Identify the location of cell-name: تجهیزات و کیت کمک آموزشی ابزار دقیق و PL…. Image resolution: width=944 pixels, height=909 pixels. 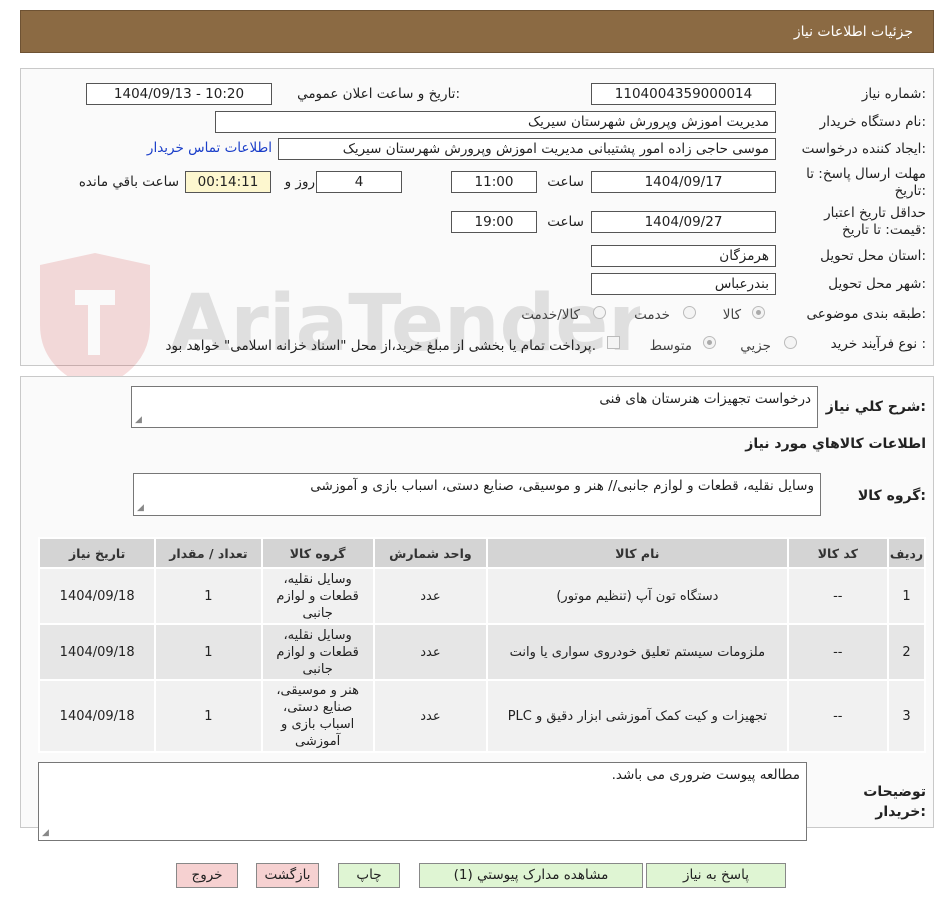
(637, 716).